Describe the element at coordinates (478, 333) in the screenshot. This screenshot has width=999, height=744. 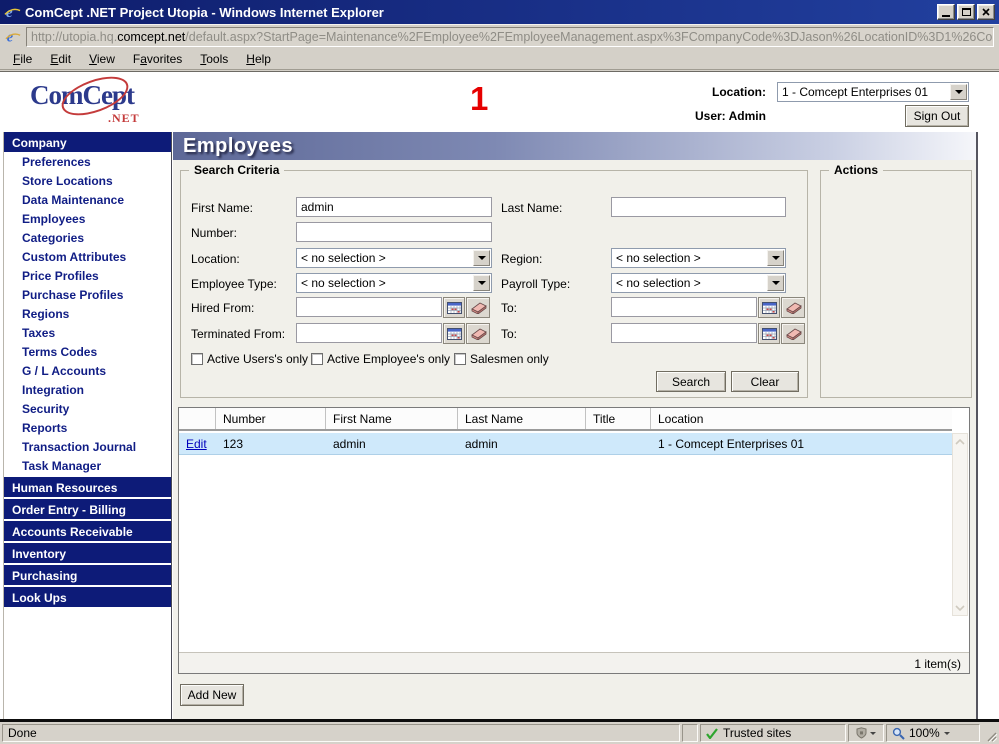
I see `terminated-from-clear-button` at that location.